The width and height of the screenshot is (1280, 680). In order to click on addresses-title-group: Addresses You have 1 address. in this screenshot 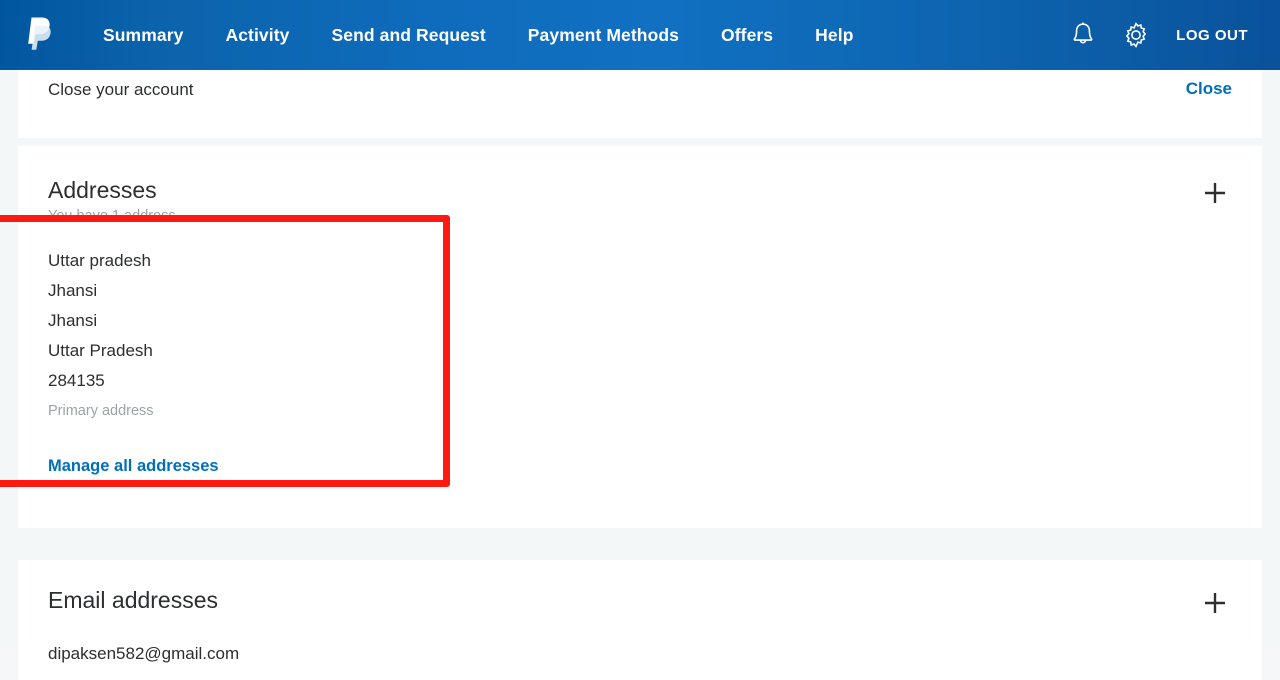, I will do `click(114, 200)`.